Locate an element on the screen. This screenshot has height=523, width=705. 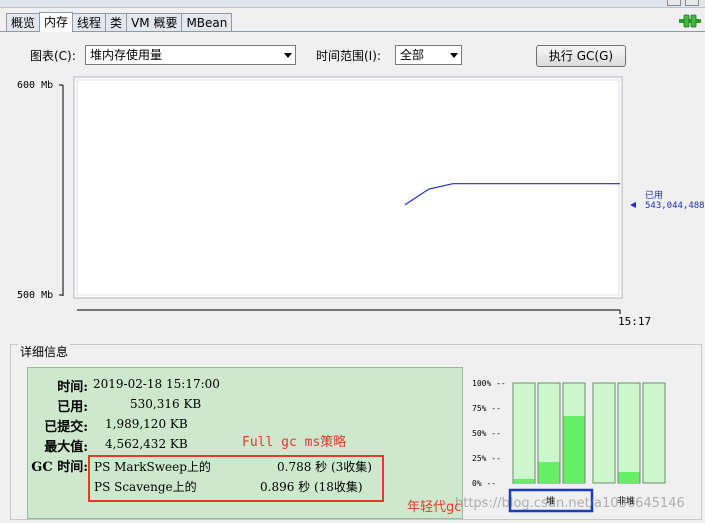
x-tick-label: 15:17 is located at coordinates (634, 321).